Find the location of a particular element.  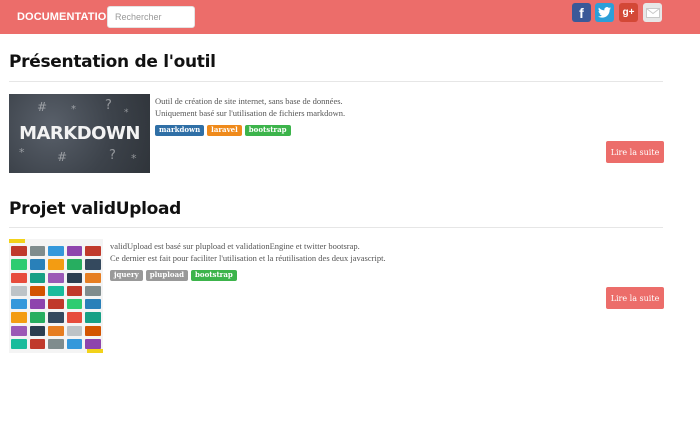

brand-link: DOCUMENTATION is located at coordinates (65, 17).